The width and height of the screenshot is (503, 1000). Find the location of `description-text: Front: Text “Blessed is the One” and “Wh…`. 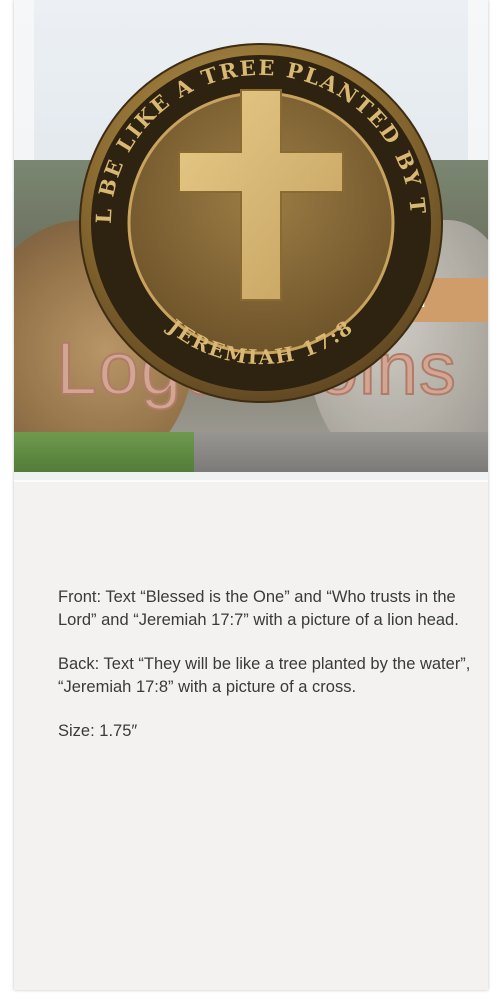

description-text: Front: Text “Blessed is the One” and “Wh… is located at coordinates (268, 675).